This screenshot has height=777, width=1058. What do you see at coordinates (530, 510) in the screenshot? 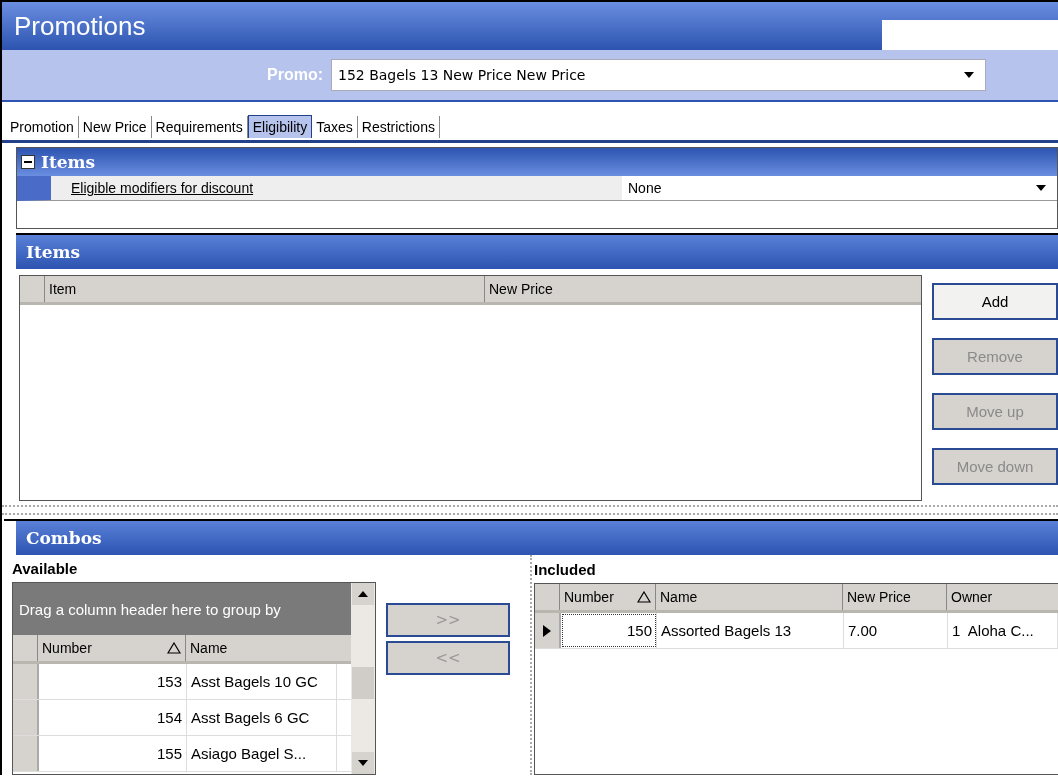
I see `splitter` at bounding box center [530, 510].